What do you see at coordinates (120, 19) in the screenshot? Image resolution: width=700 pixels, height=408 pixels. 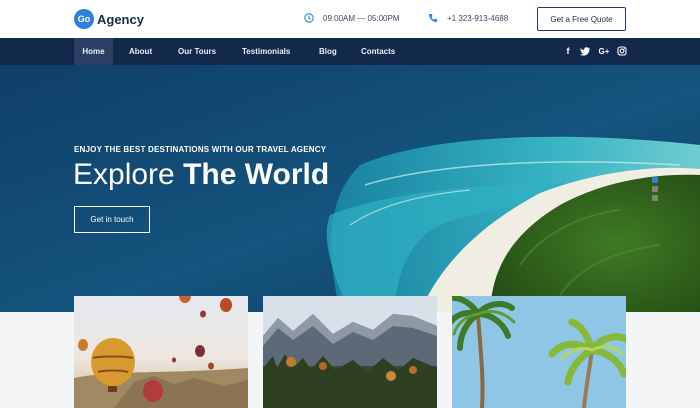 I see `logo-text: Agency` at bounding box center [120, 19].